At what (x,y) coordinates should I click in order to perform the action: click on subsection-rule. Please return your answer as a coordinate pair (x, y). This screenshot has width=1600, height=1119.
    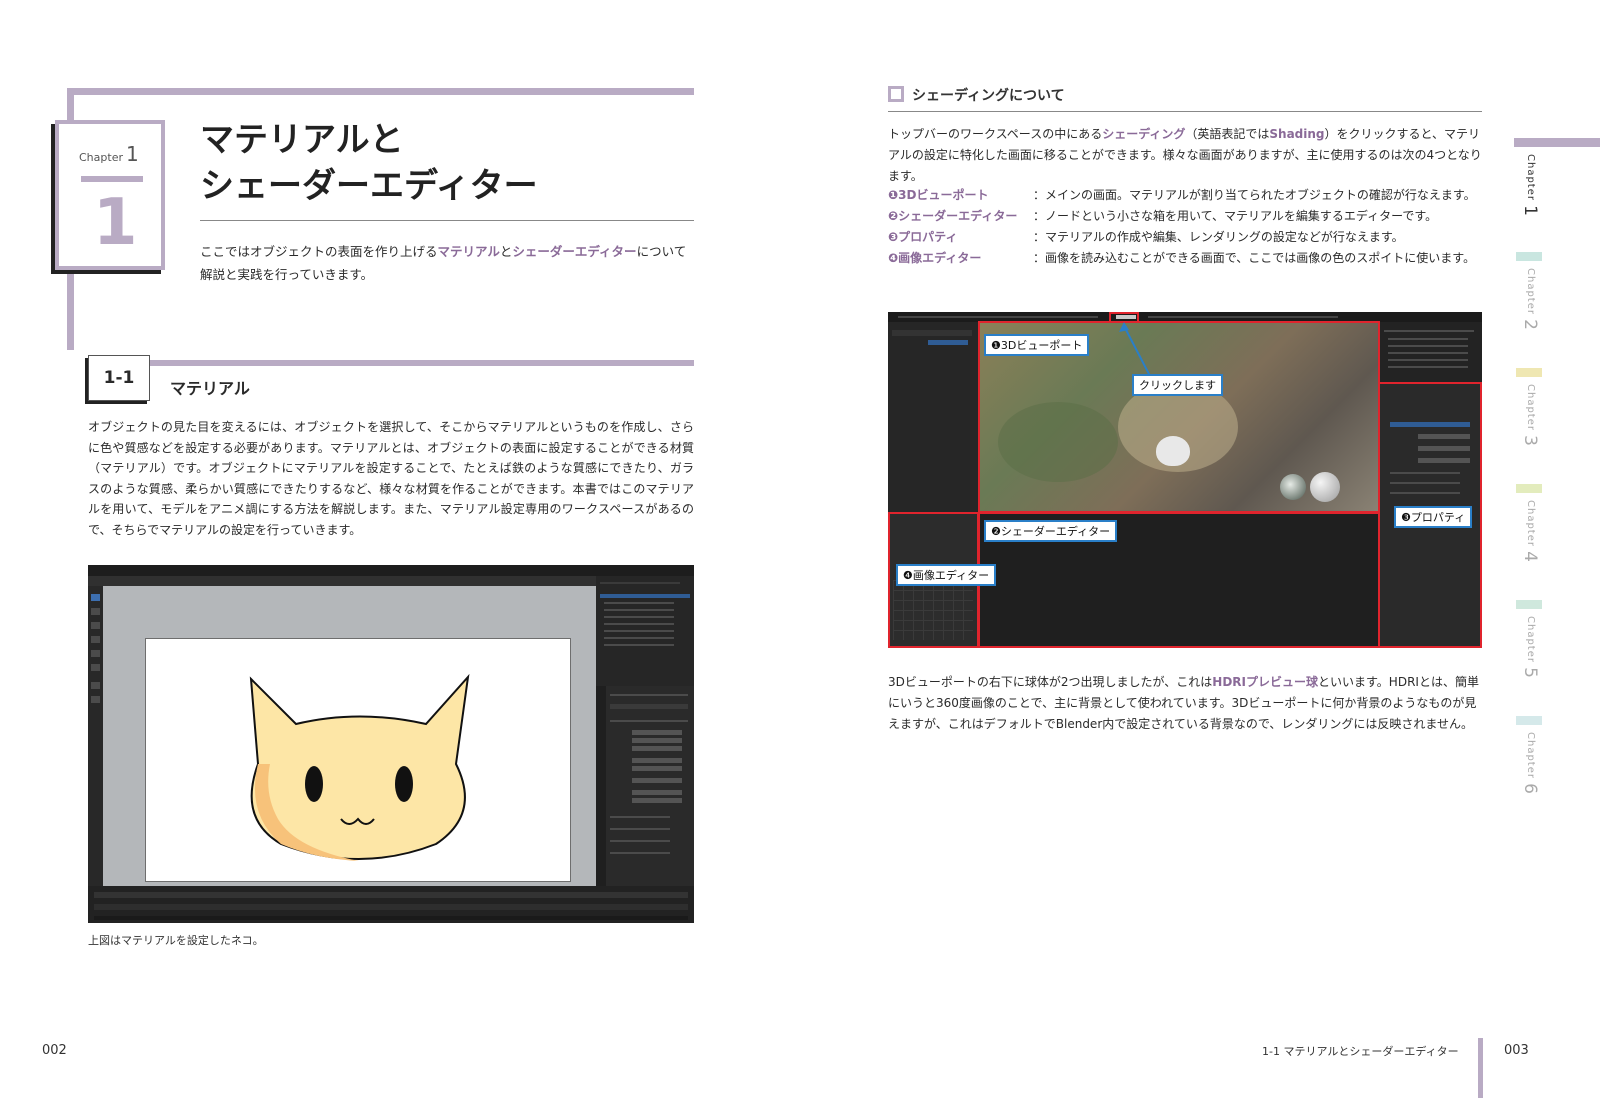
    Looking at the image, I should click on (1185, 111).